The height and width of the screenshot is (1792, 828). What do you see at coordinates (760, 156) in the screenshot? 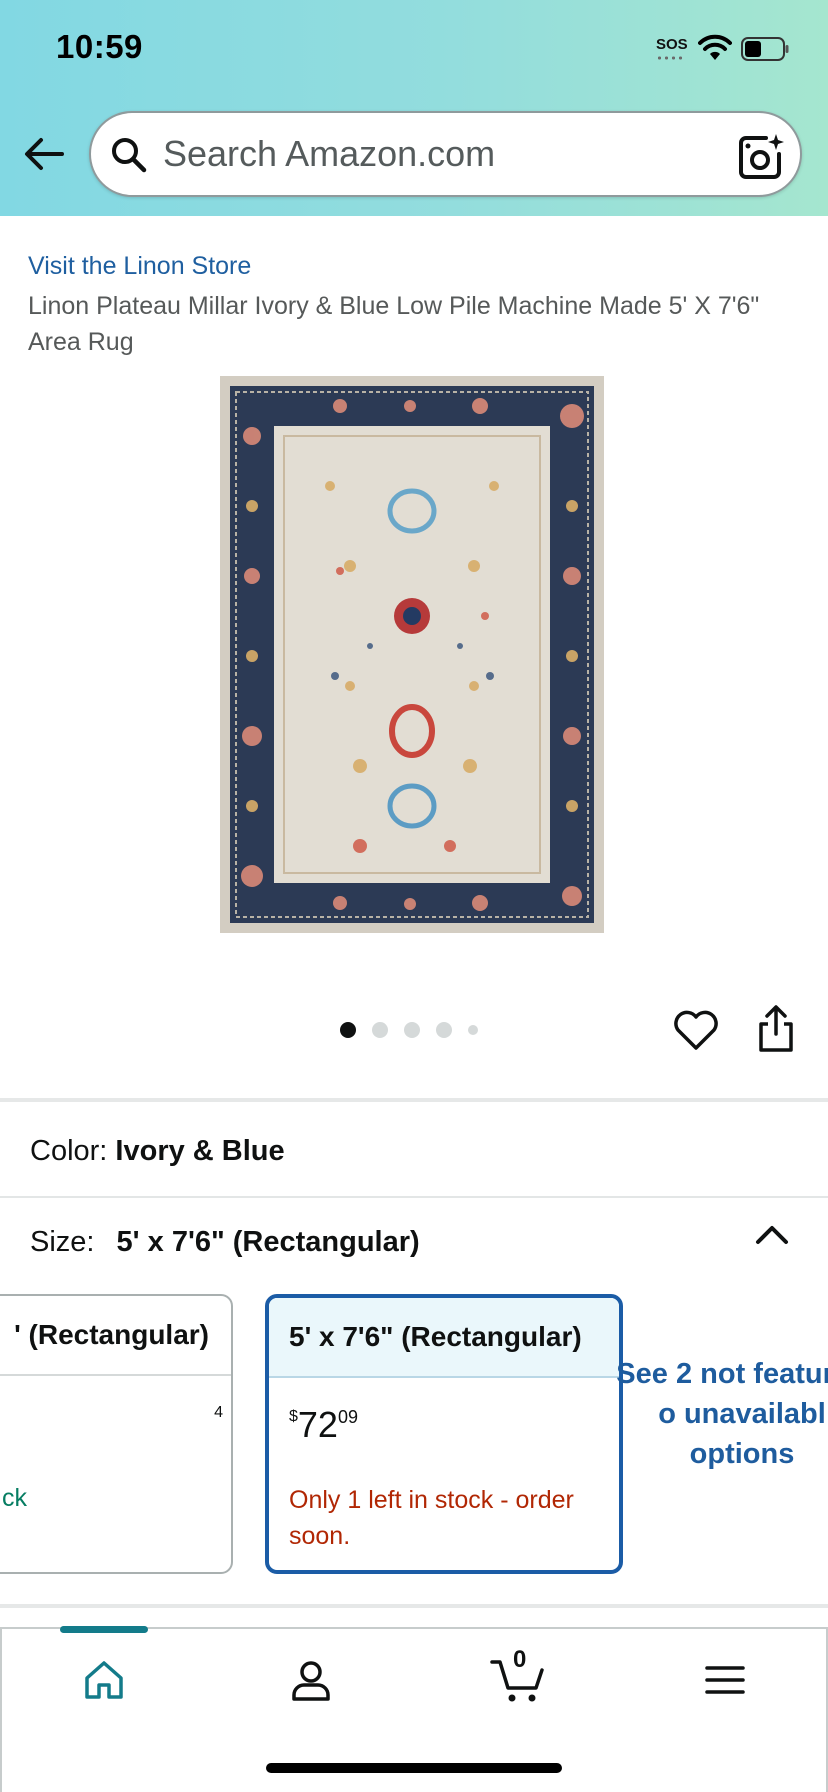
I see `camera-lens-icon` at bounding box center [760, 156].